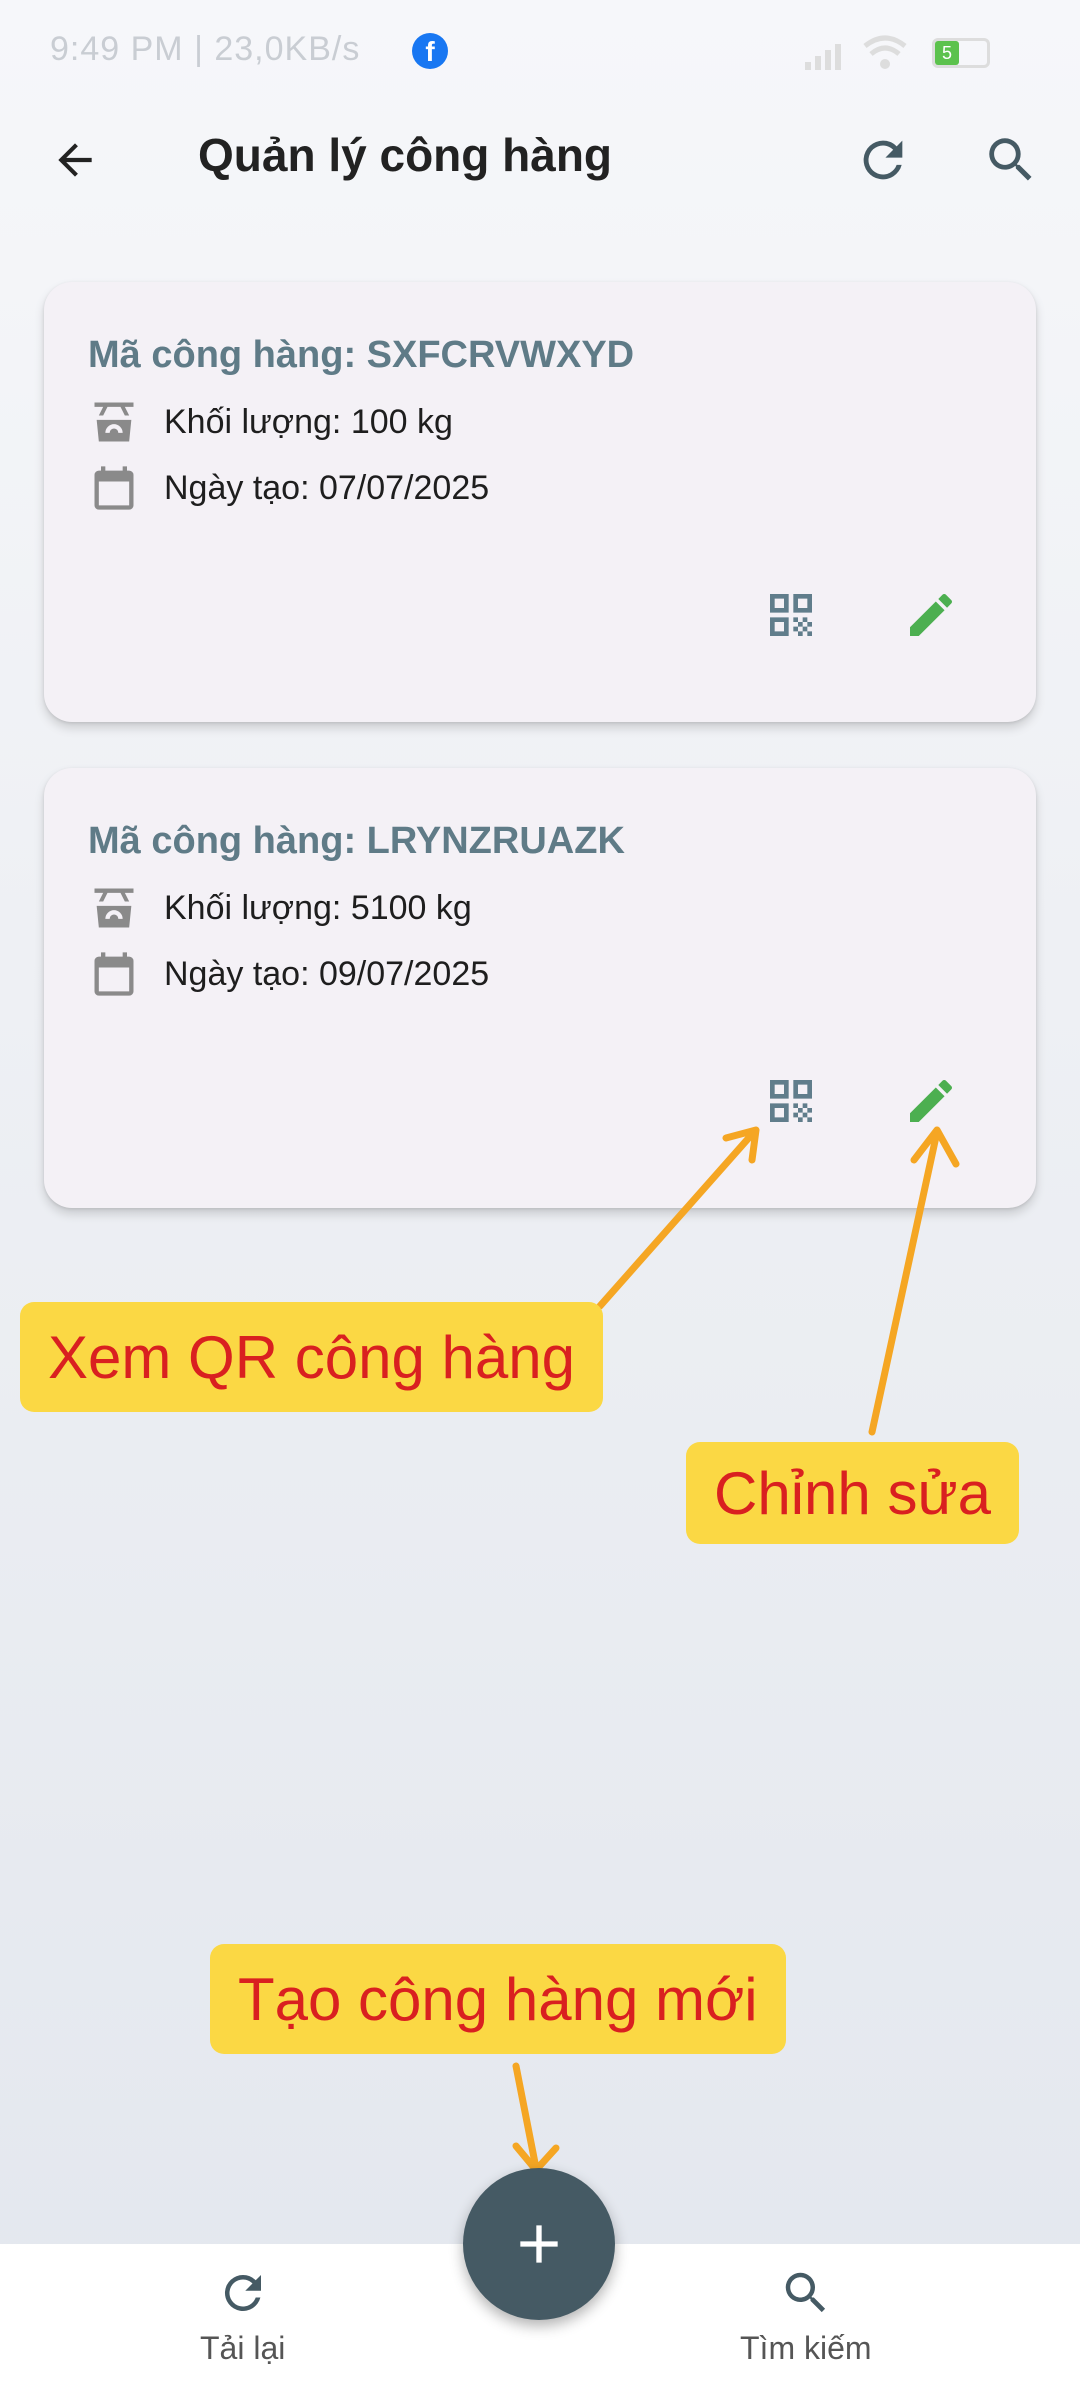  What do you see at coordinates (243, 2348) in the screenshot?
I see `nav-reload-label: Tải lại` at bounding box center [243, 2348].